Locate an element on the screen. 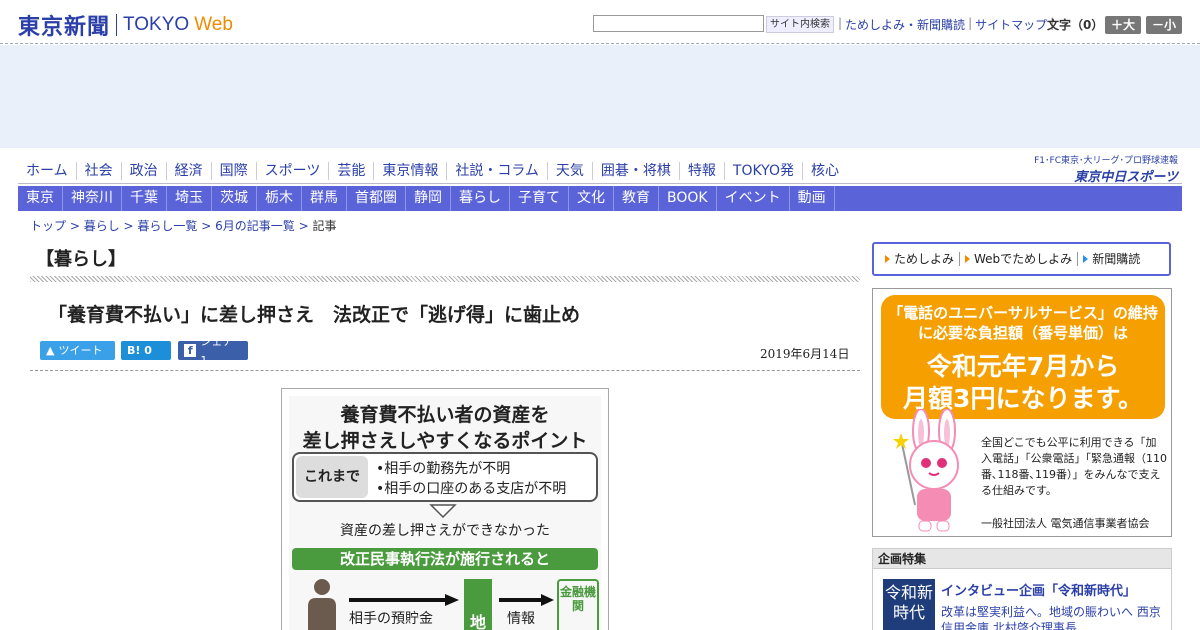 This screenshot has width=1200, height=630. infographic-title-line2: 差し押さえしやすくなるポイント is located at coordinates (445, 441).